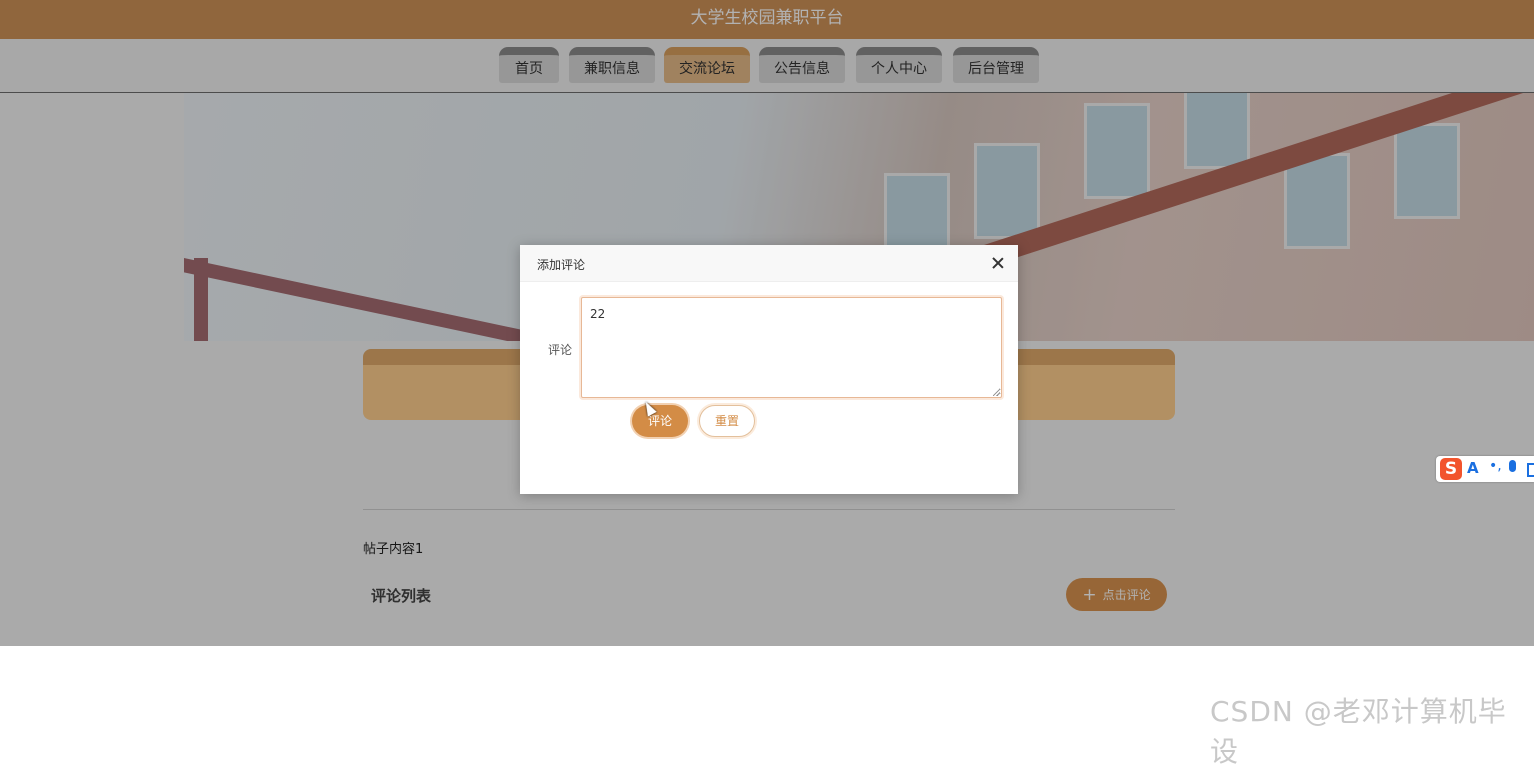 The width and height of the screenshot is (1534, 770). I want to click on sogou-logo-icon: S, so click(1451, 469).